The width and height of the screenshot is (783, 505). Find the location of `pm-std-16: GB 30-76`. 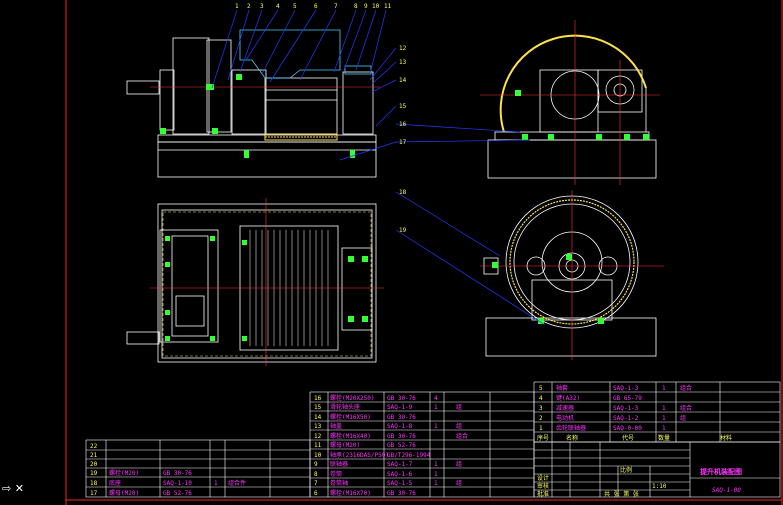

pm-std-16: GB 30-76 is located at coordinates (401, 398).